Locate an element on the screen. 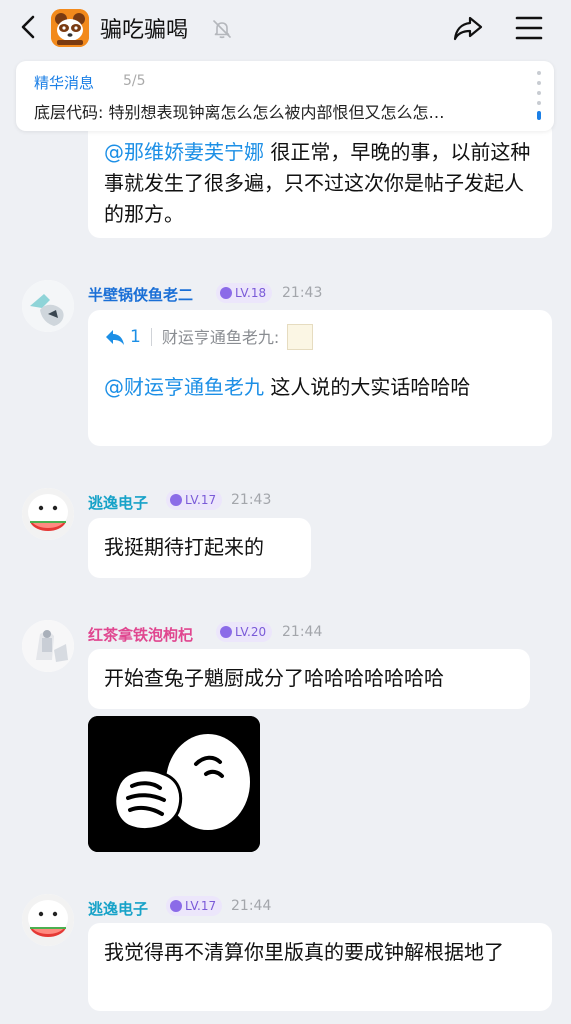 The image size is (571, 1024). essence-page-indicator is located at coordinates (539, 98).